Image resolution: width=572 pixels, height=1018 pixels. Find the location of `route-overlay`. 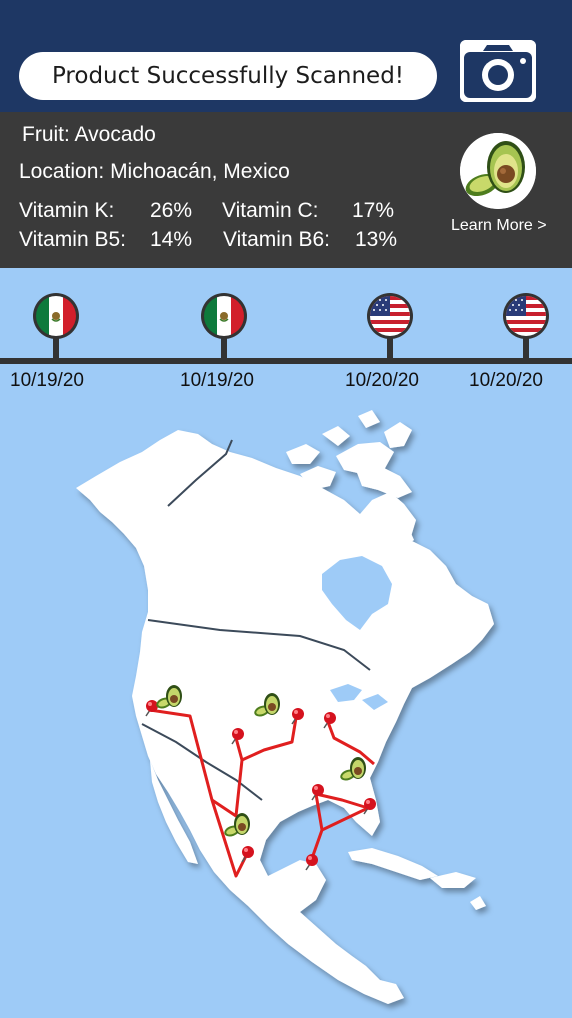

route-overlay is located at coordinates (260, 781).